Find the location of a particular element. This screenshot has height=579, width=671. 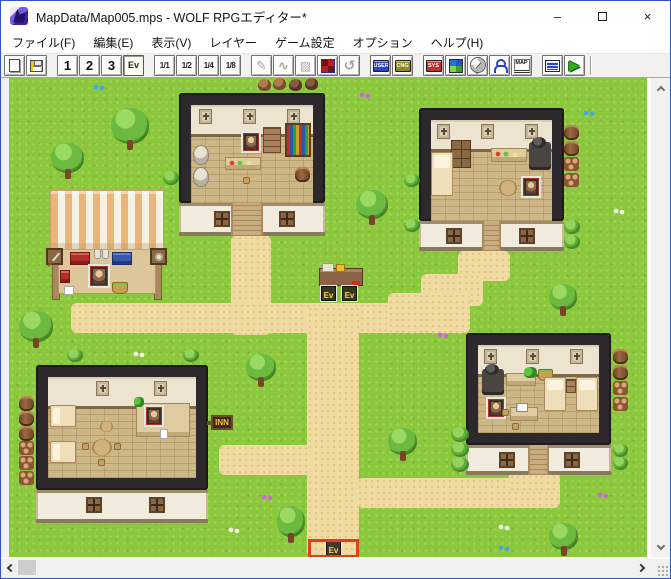

zoom-1-4-button: 1/4 is located at coordinates (208, 65).